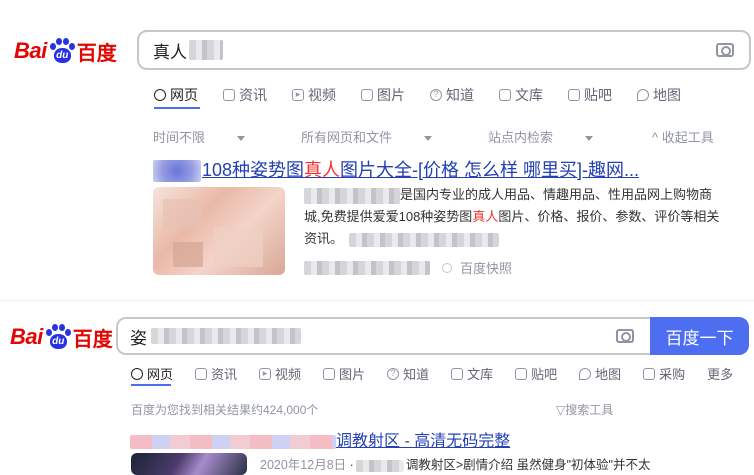  I want to click on tab-label: 采购, so click(672, 374).